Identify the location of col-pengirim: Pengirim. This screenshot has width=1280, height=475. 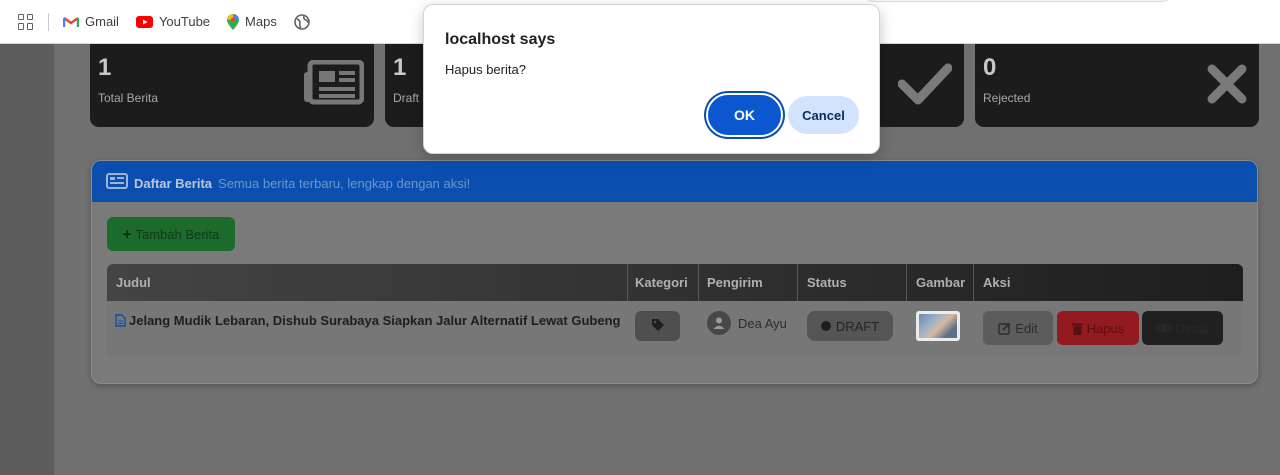
(735, 282).